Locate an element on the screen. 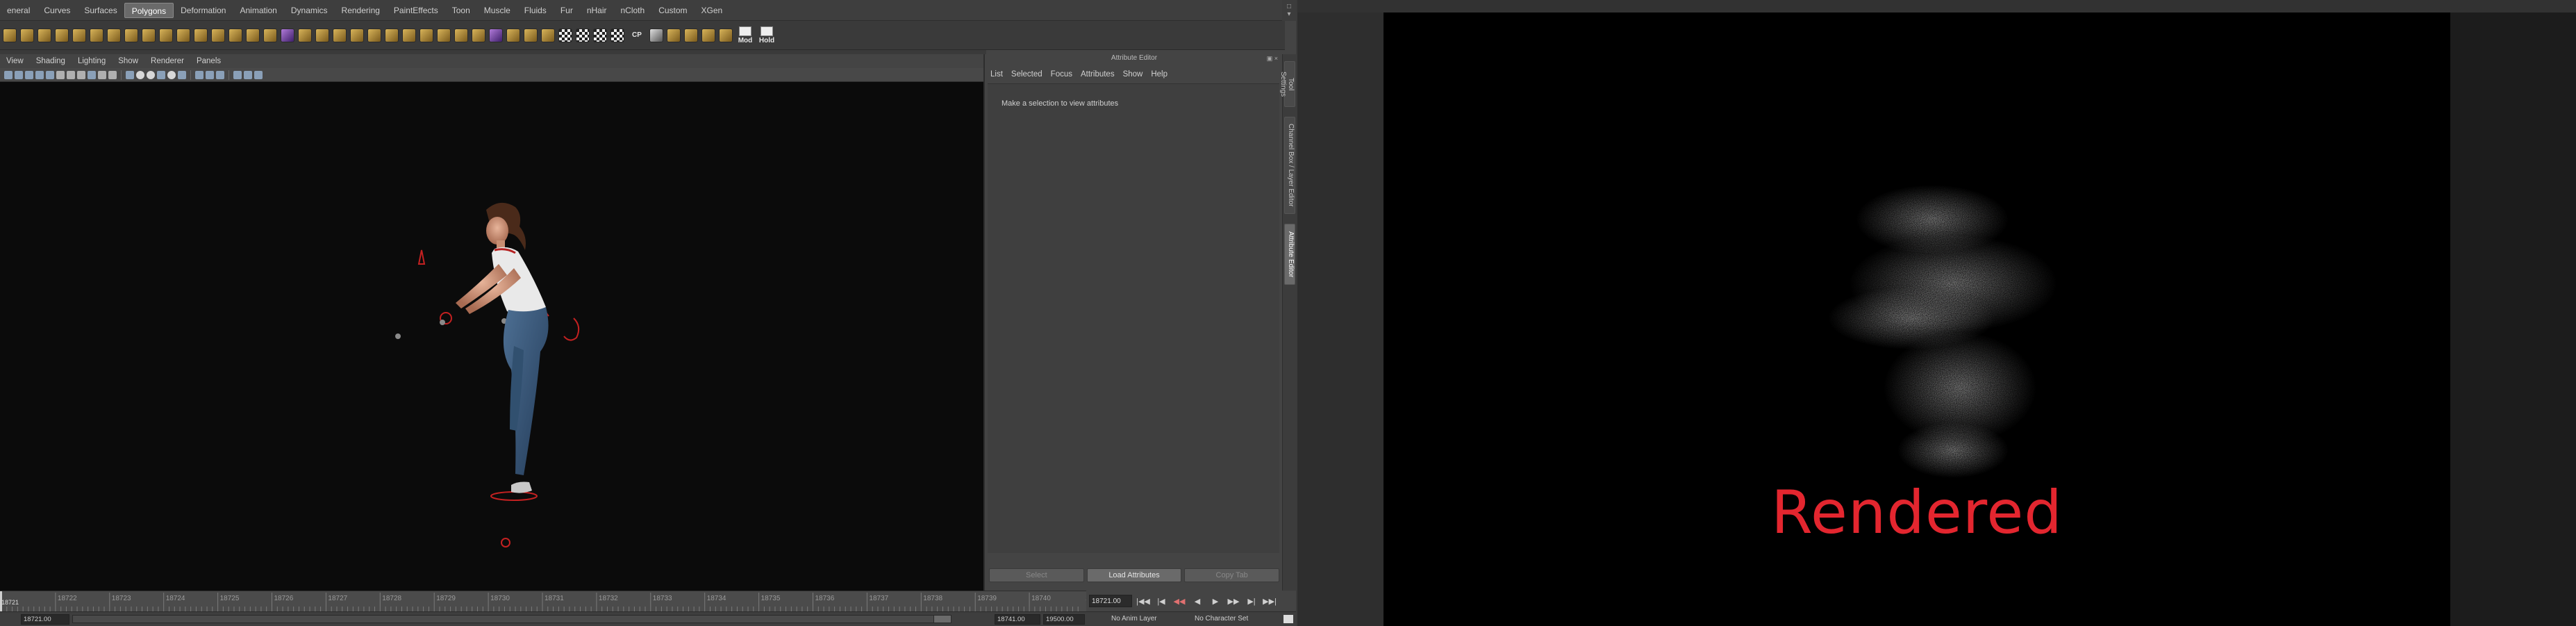  smooth-shade-icon is located at coordinates (140, 74).